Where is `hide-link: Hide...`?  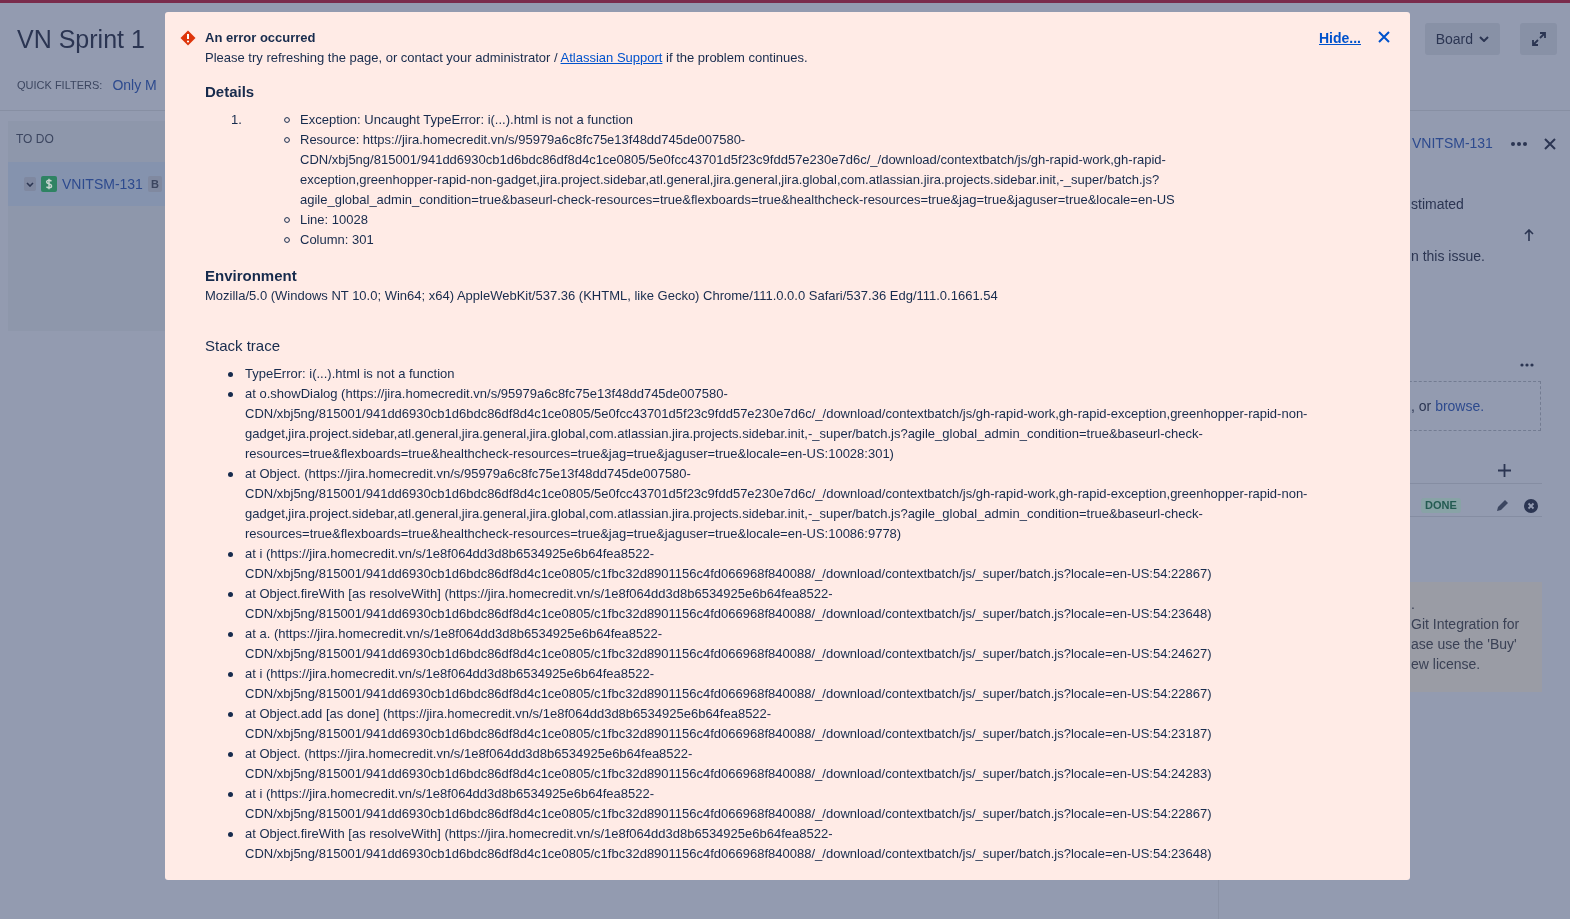
hide-link: Hide... is located at coordinates (1340, 38).